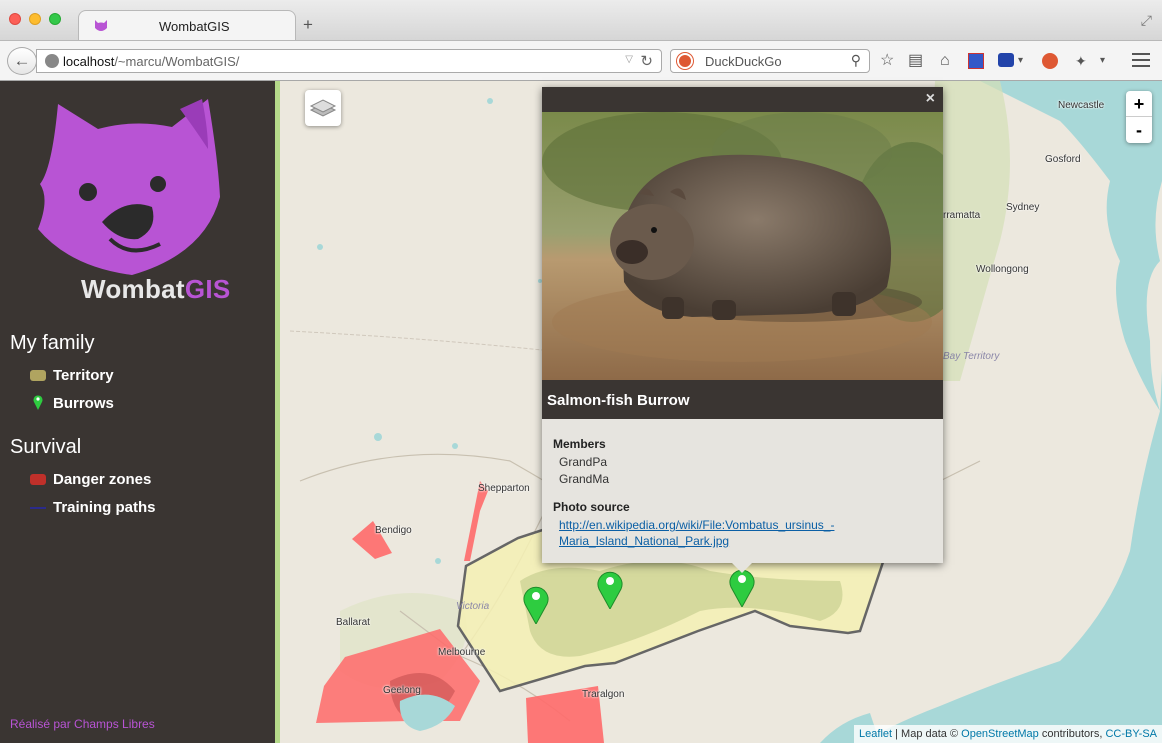 This screenshot has height=743, width=1162. I want to click on training-path-swatch, so click(38, 508).